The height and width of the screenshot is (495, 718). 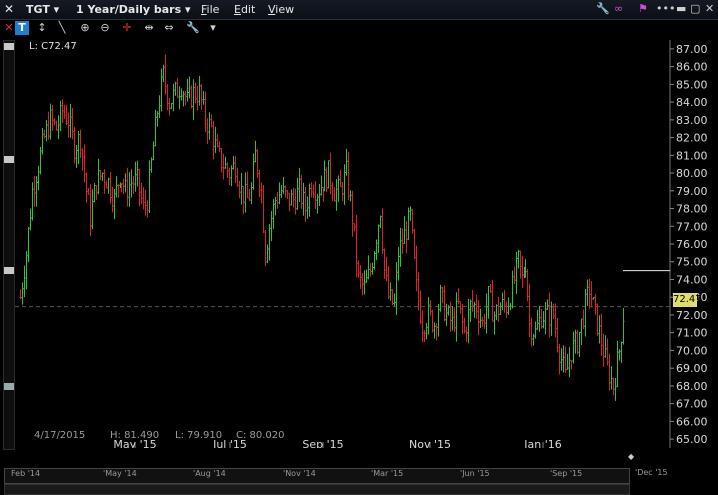 I want to click on nav-label-end: 'Dec '15, so click(x=651, y=472).